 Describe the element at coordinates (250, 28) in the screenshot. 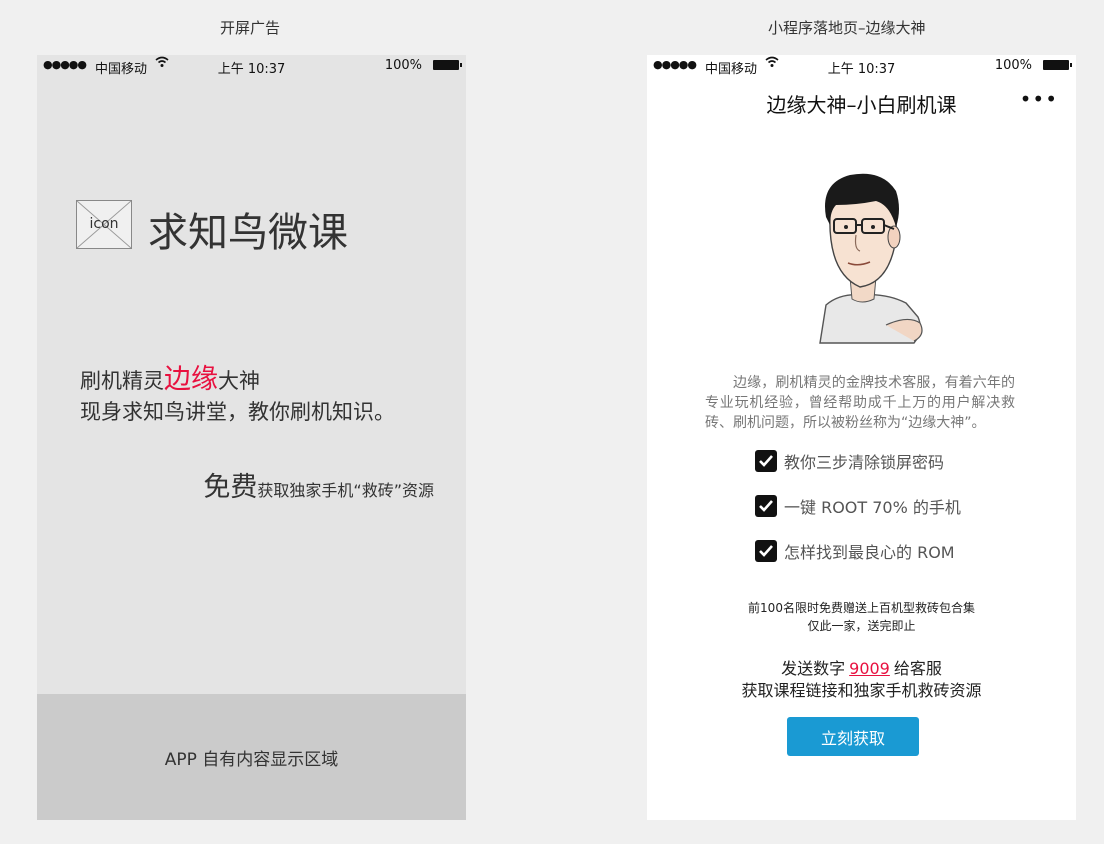

I see `left-screen-caption: 开屏广告` at that location.